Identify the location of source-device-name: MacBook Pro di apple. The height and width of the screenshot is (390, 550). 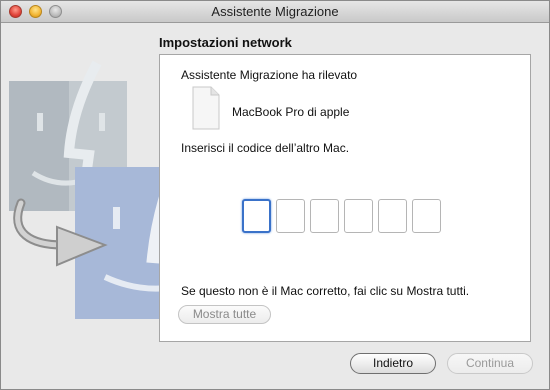
(291, 112).